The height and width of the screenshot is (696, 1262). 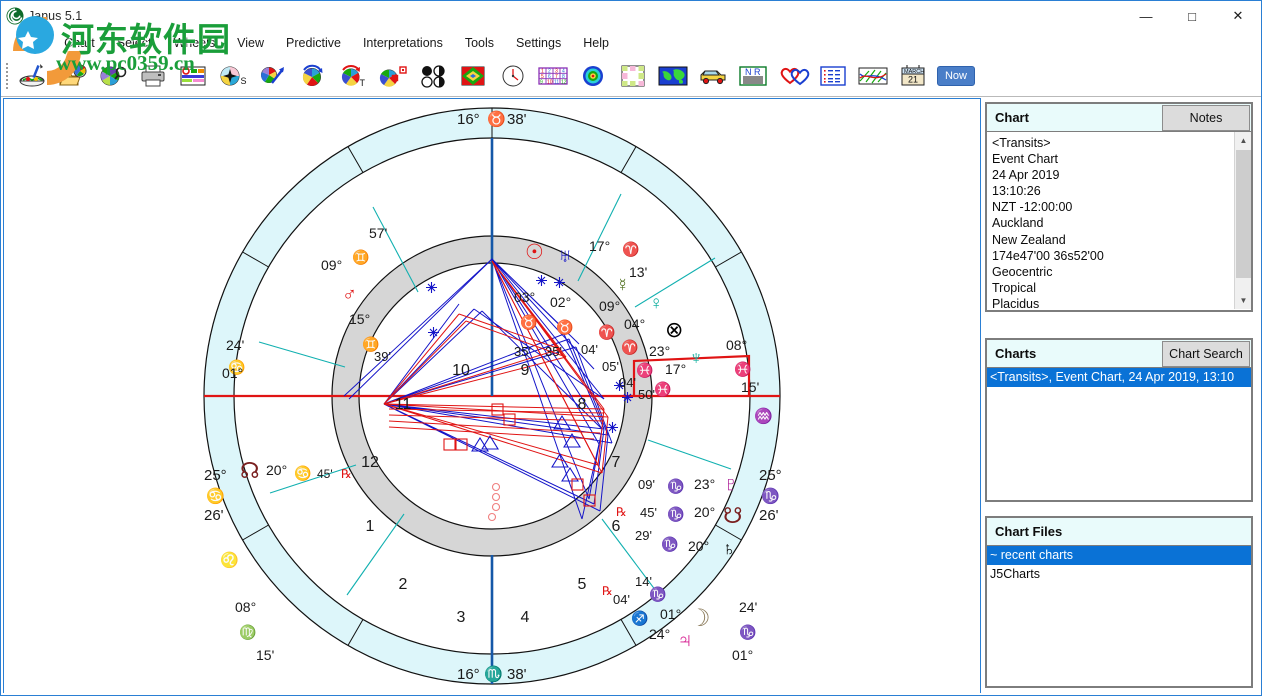 I want to click on close-button: ✕, so click(x=1238, y=16).